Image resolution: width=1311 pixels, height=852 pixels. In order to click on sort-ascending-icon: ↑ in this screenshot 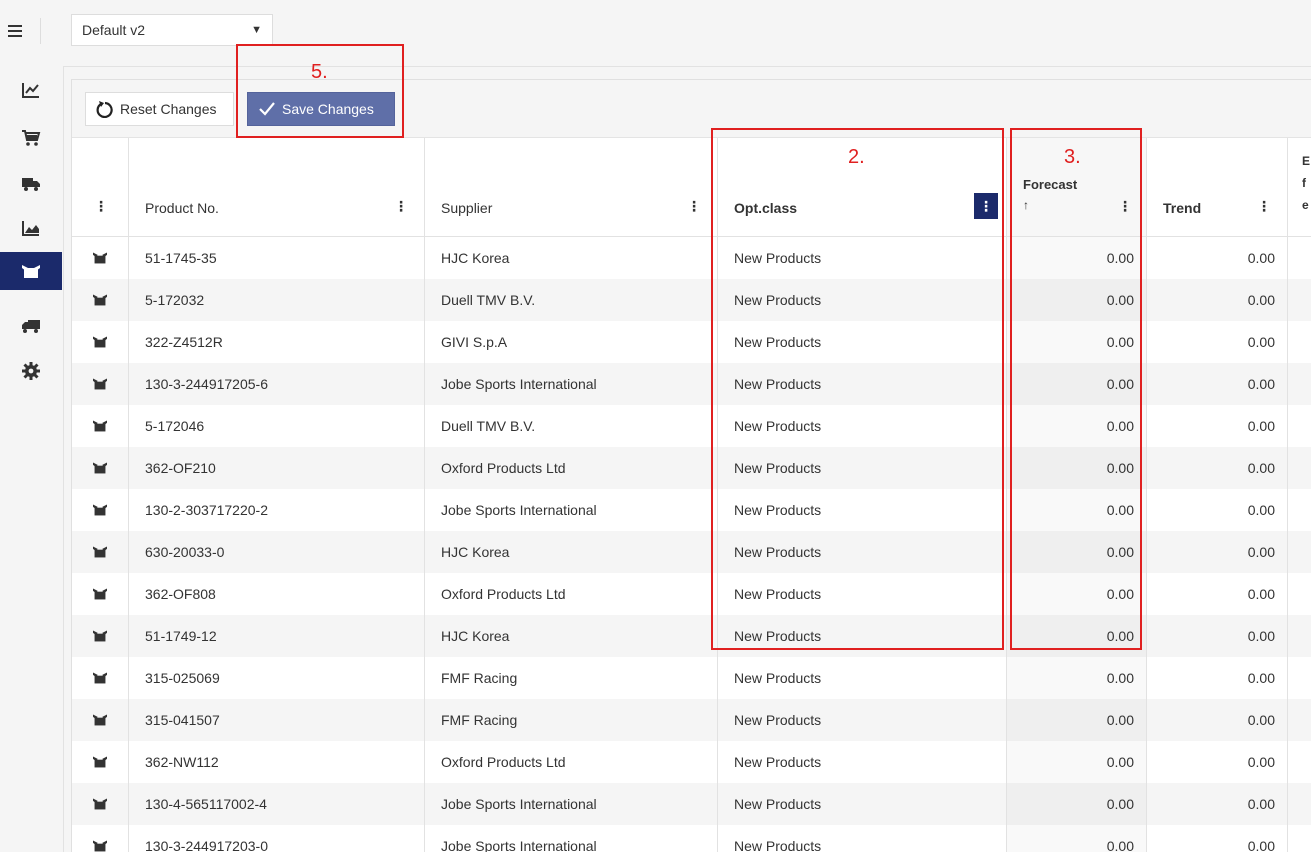, I will do `click(1026, 205)`.